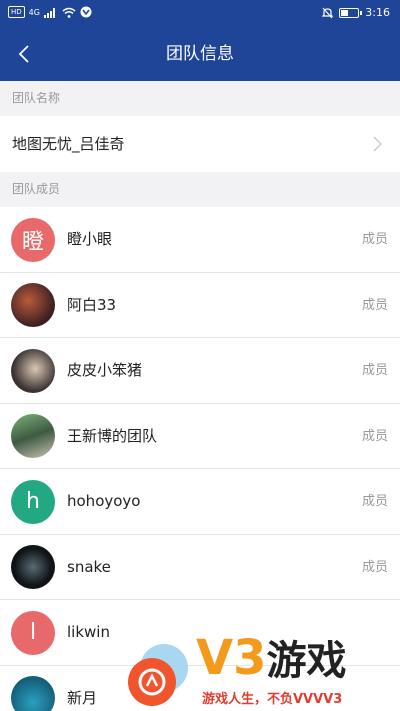  I want to click on wifi-icon, so click(69, 12).